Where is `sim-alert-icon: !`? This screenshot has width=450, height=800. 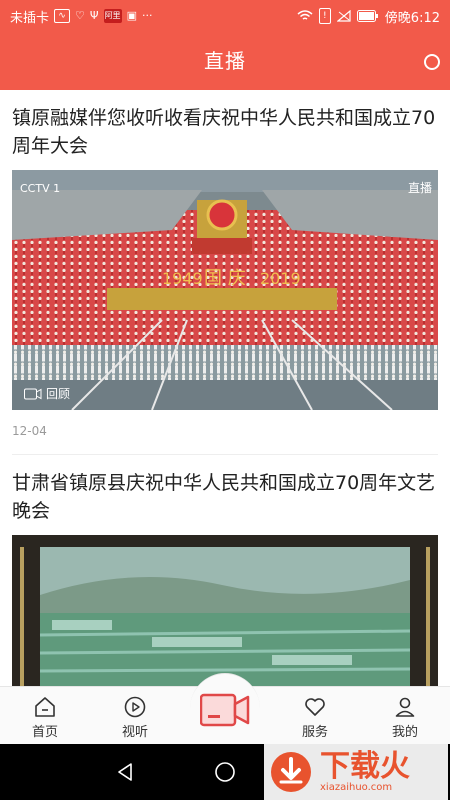
sim-alert-icon: ! is located at coordinates (324, 16).